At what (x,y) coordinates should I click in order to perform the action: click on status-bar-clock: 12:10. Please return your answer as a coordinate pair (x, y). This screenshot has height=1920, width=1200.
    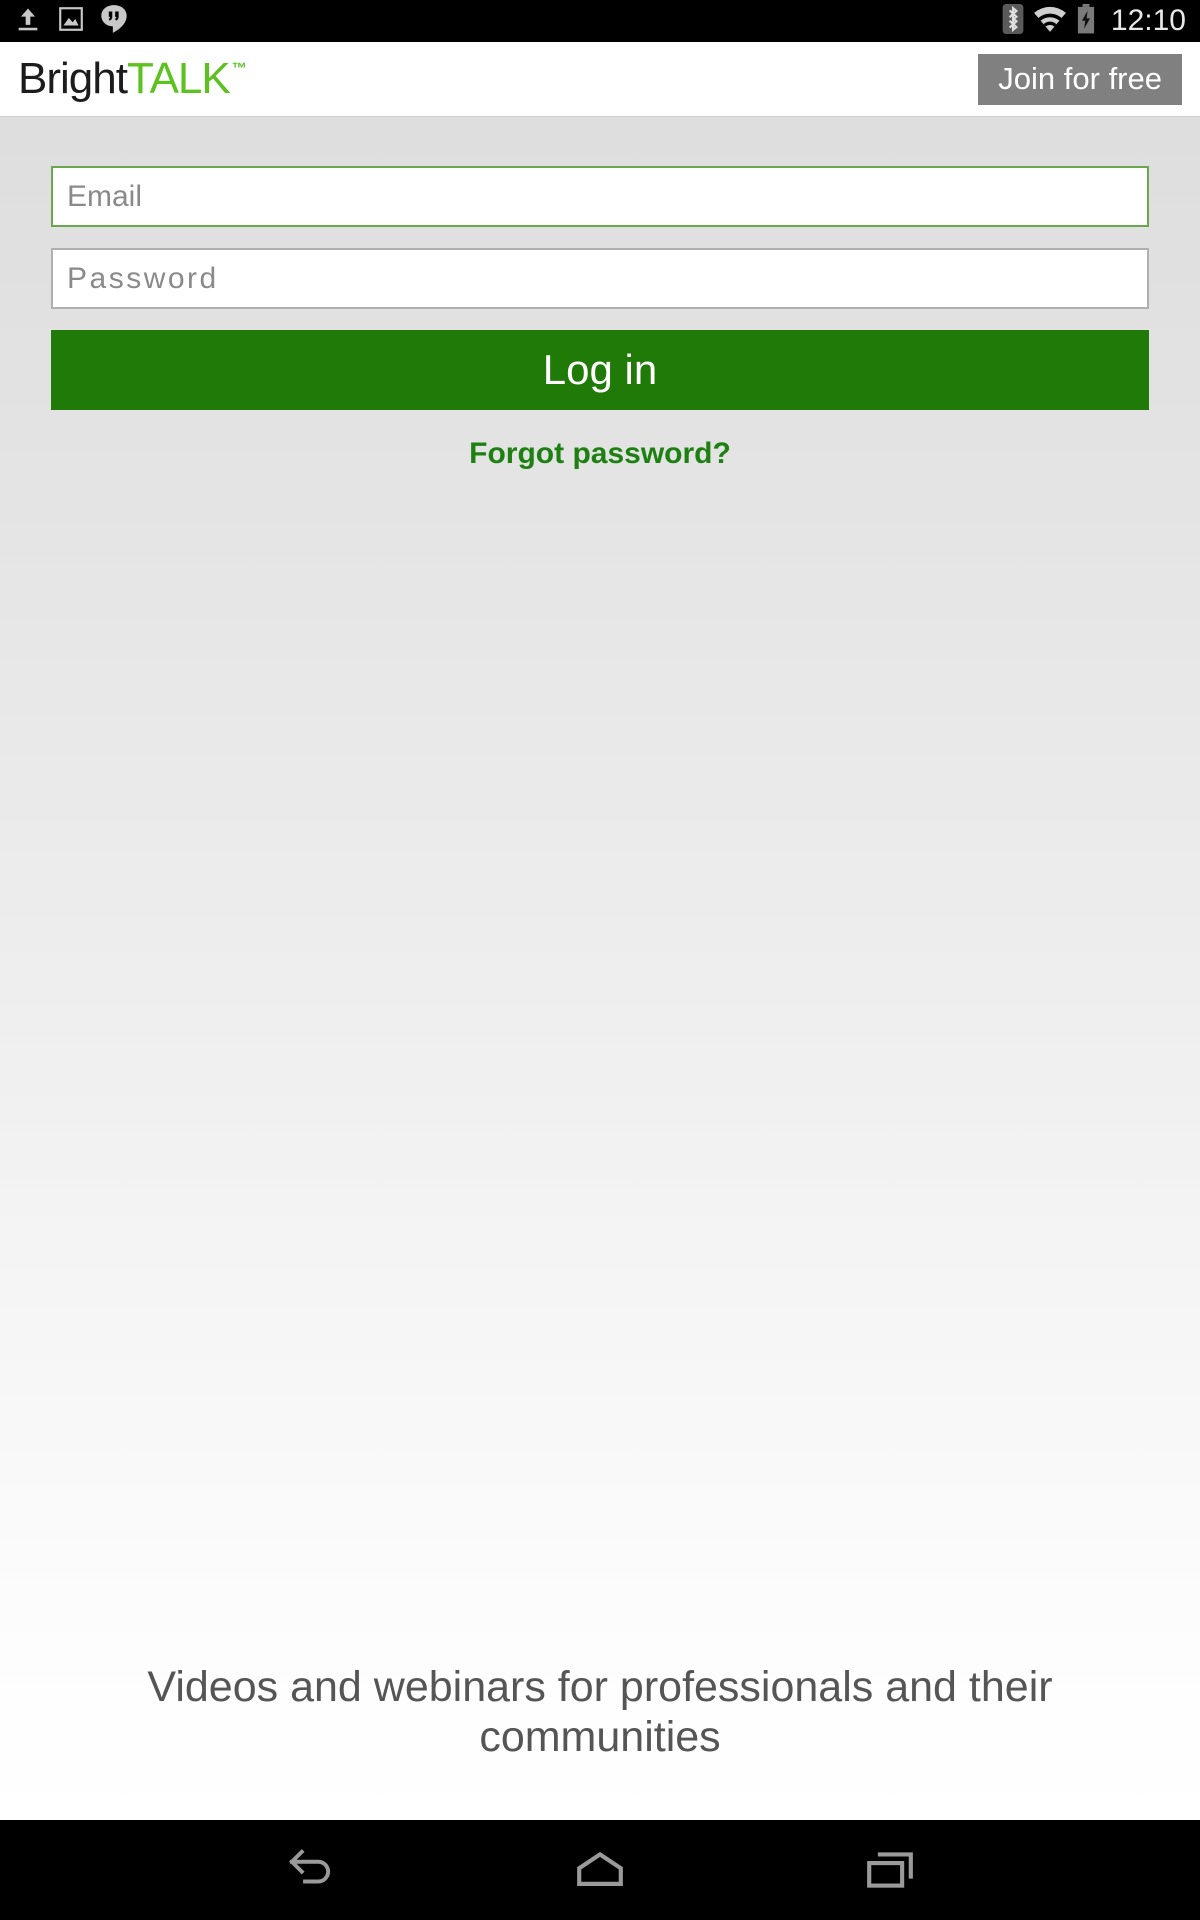
    Looking at the image, I should click on (1148, 20).